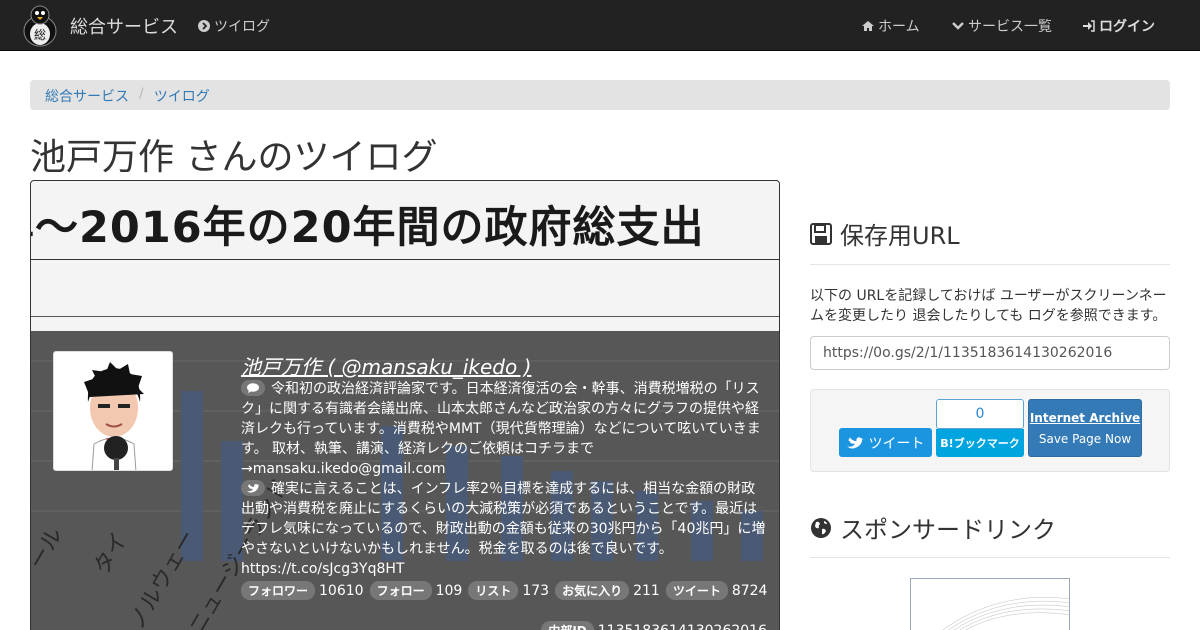  Describe the element at coordinates (900, 236) in the screenshot. I see `save-url-heading-text: 保存用URL` at that location.